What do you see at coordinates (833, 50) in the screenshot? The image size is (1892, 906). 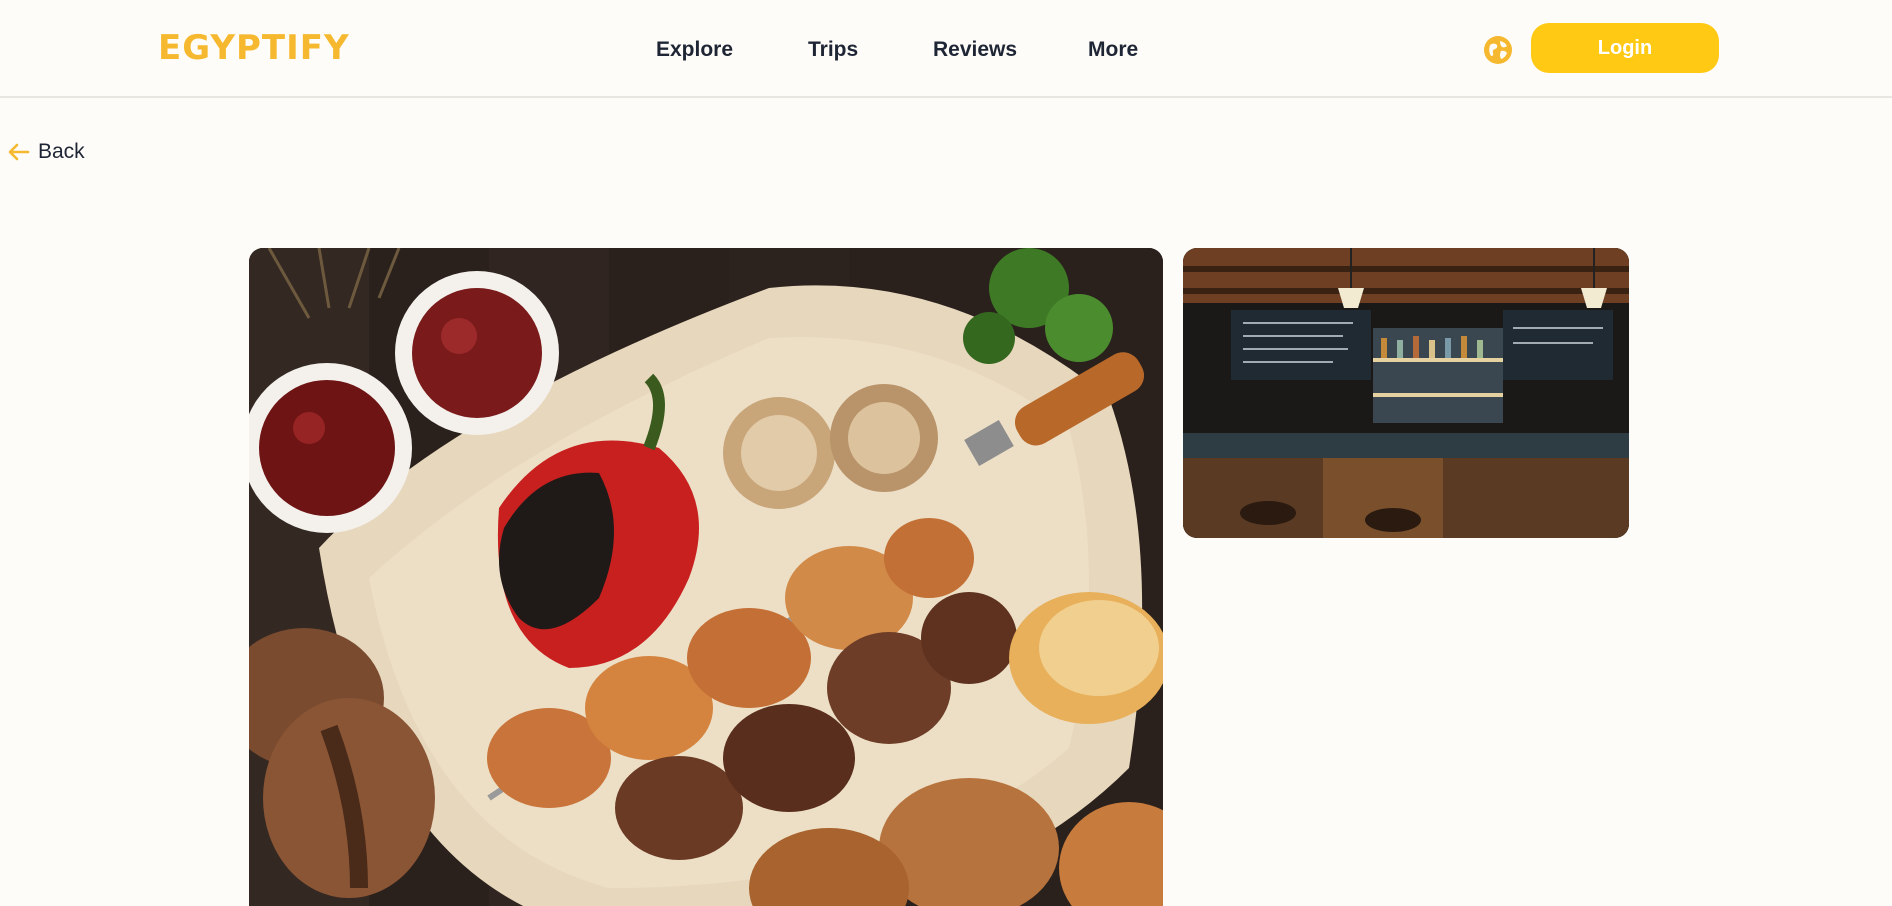 I see `nav-trips: Trips` at bounding box center [833, 50].